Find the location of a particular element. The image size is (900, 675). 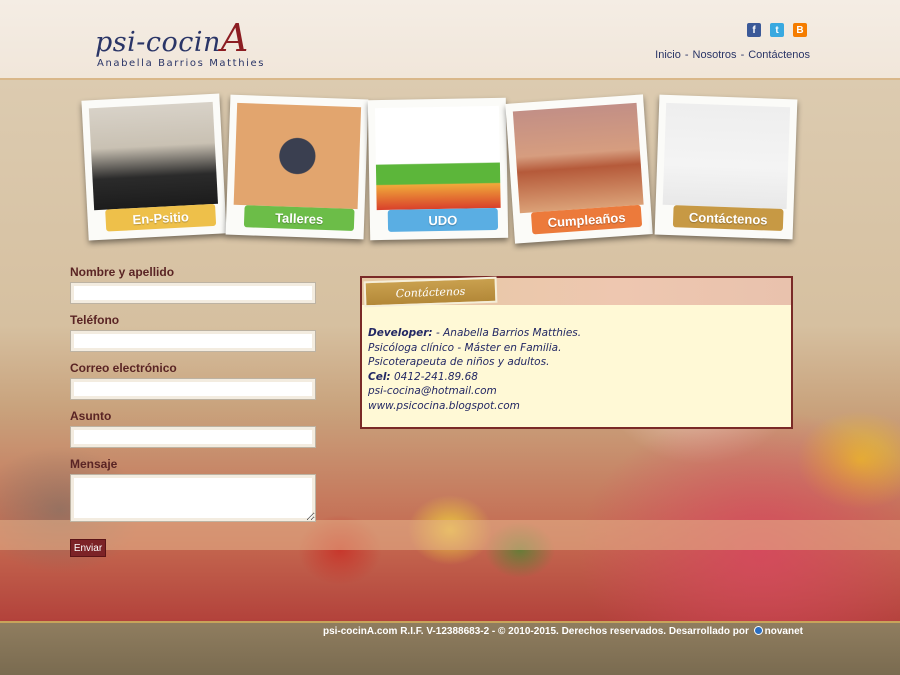

cel-line: Cel: 0412-241.89.68 is located at coordinates (474, 377).